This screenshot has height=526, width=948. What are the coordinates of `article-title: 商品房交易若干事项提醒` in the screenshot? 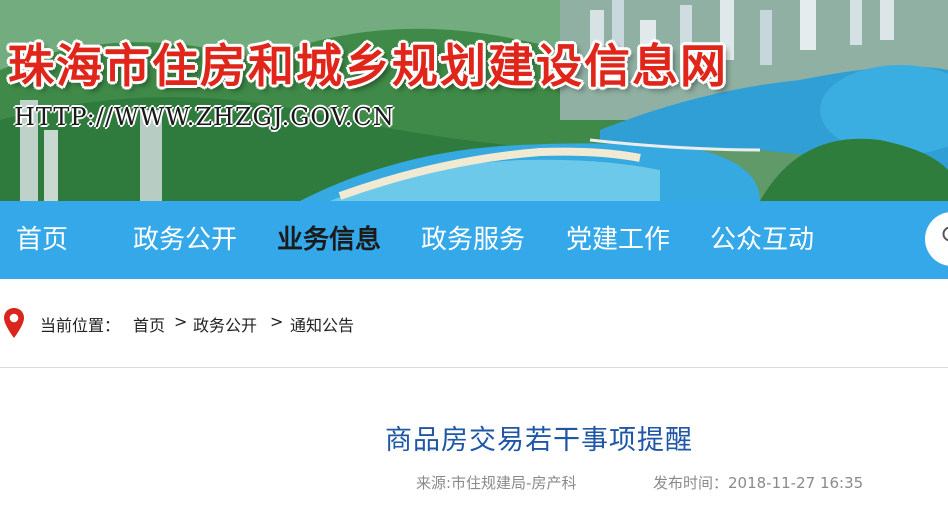 It's located at (539, 440).